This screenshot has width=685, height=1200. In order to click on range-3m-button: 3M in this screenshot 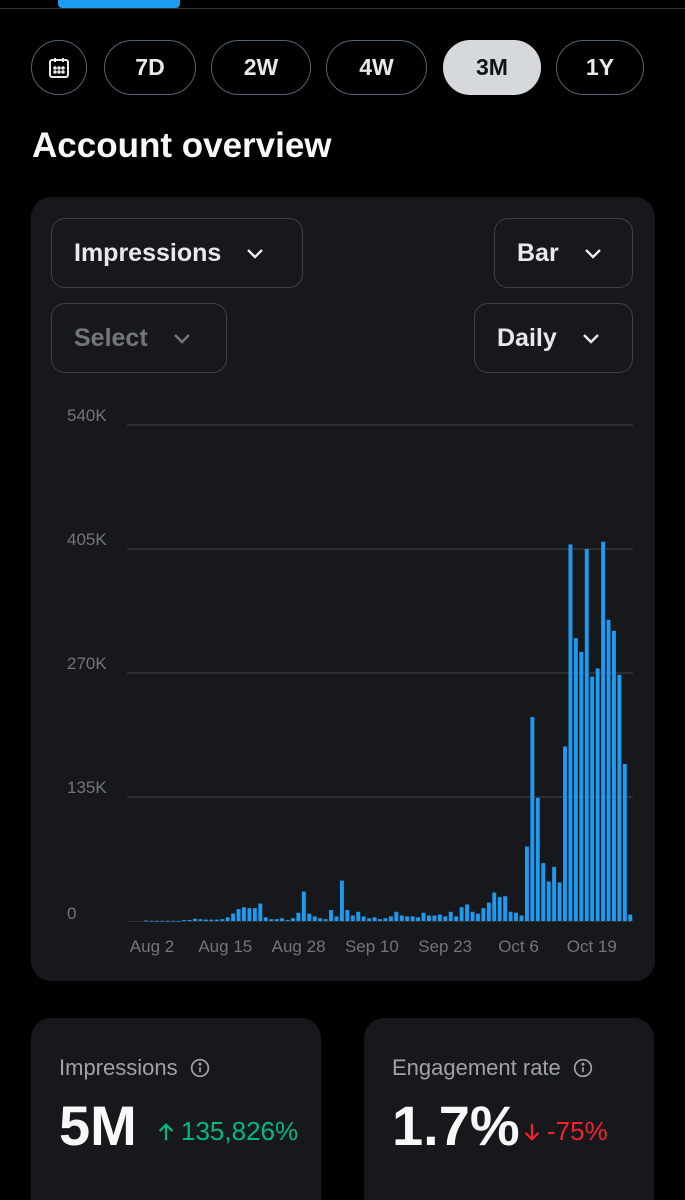, I will do `click(492, 67)`.